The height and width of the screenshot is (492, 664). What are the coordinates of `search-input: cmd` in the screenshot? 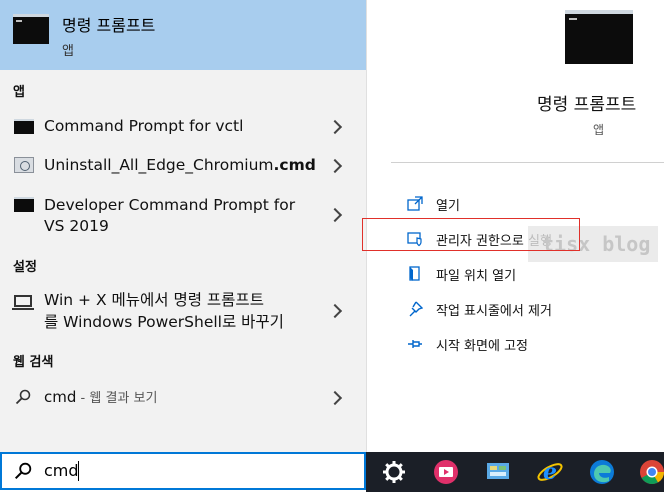 It's located at (61, 470).